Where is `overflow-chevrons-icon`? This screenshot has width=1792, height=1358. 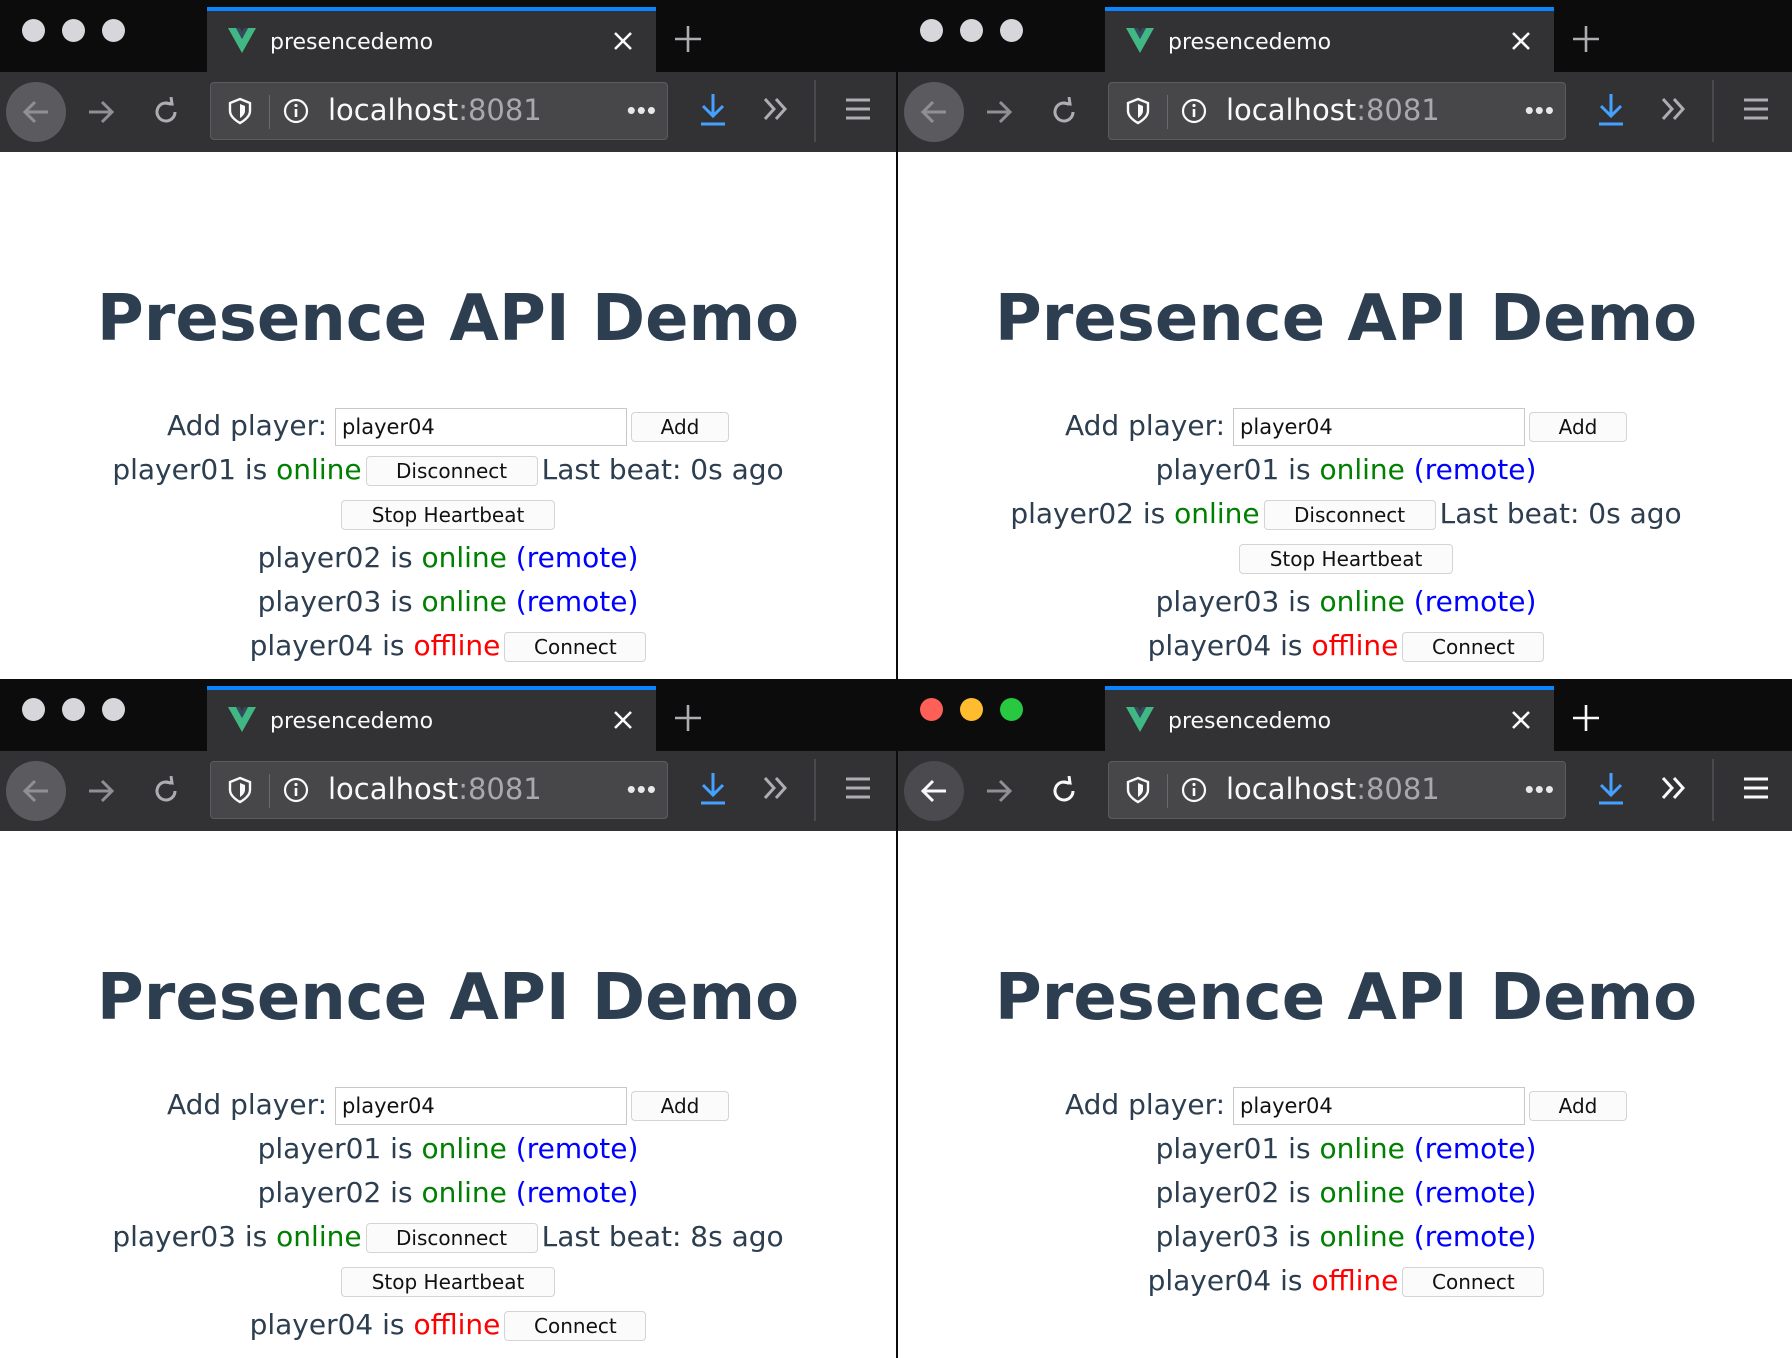 overflow-chevrons-icon is located at coordinates (775, 788).